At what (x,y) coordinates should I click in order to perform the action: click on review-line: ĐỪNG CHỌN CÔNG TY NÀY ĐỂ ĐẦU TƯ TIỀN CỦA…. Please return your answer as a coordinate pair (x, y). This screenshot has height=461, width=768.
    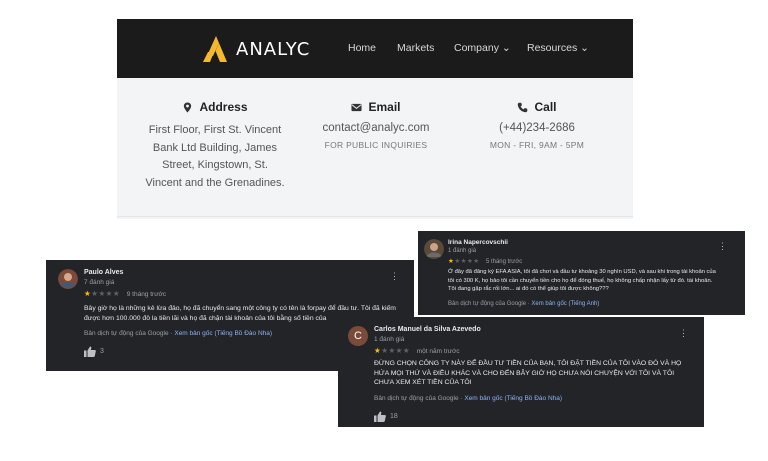
    Looking at the image, I should click on (528, 363).